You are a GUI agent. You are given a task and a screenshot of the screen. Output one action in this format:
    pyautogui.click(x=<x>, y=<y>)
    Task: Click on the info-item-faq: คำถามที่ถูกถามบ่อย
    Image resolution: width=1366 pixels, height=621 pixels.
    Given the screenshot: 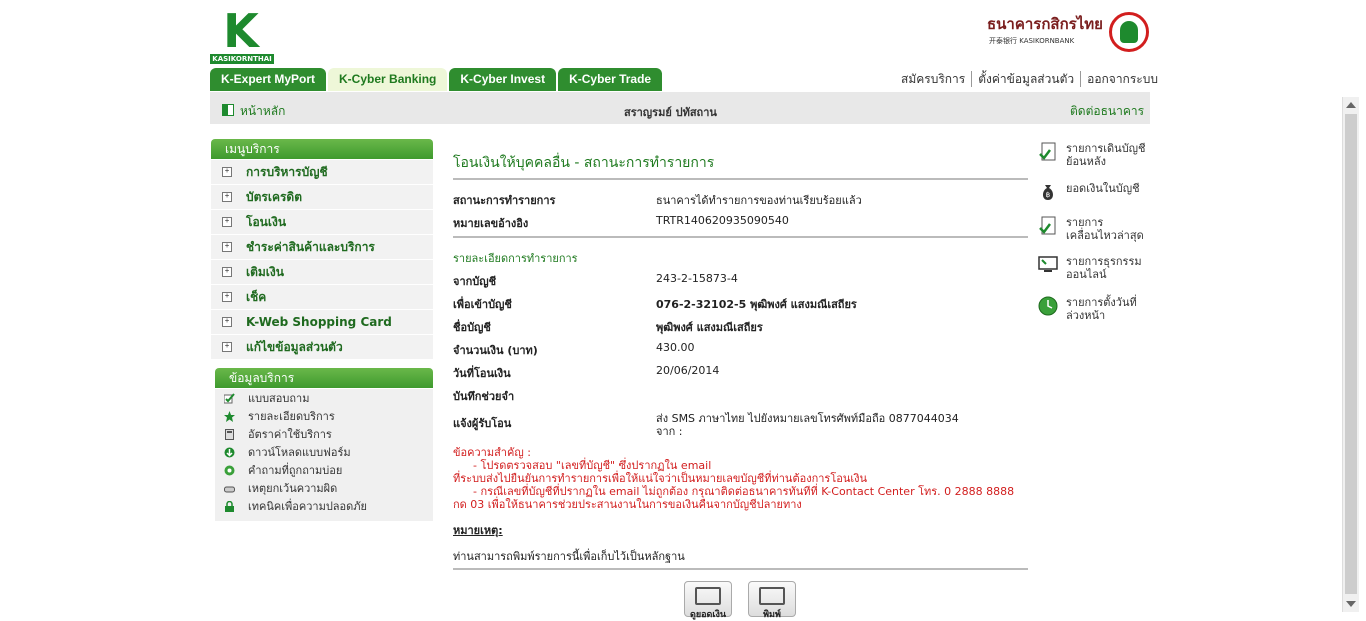 What is the action you would take?
    pyautogui.click(x=324, y=470)
    